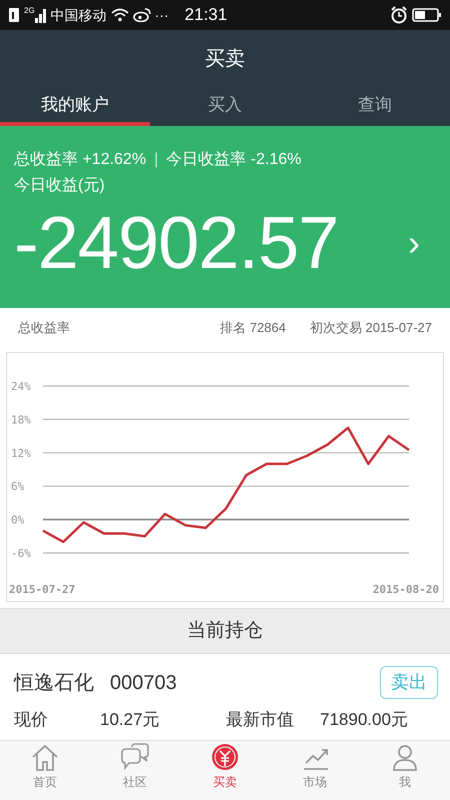 The height and width of the screenshot is (800, 450). What do you see at coordinates (21, 419) in the screenshot?
I see `axis-label: 18%` at bounding box center [21, 419].